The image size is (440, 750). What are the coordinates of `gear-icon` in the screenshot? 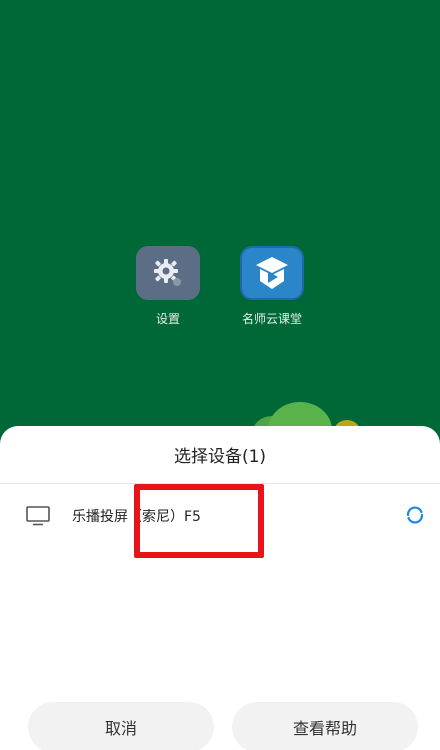 It's located at (167, 272).